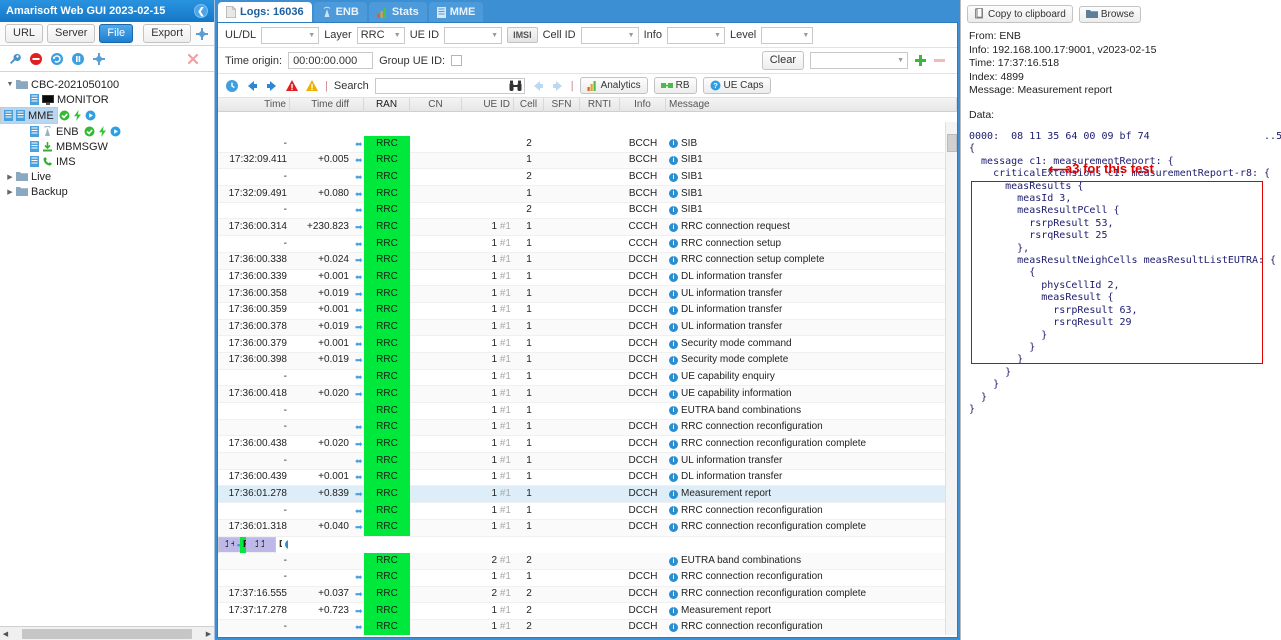 This screenshot has width=1281, height=640. I want to click on server-button: Server, so click(71, 33).